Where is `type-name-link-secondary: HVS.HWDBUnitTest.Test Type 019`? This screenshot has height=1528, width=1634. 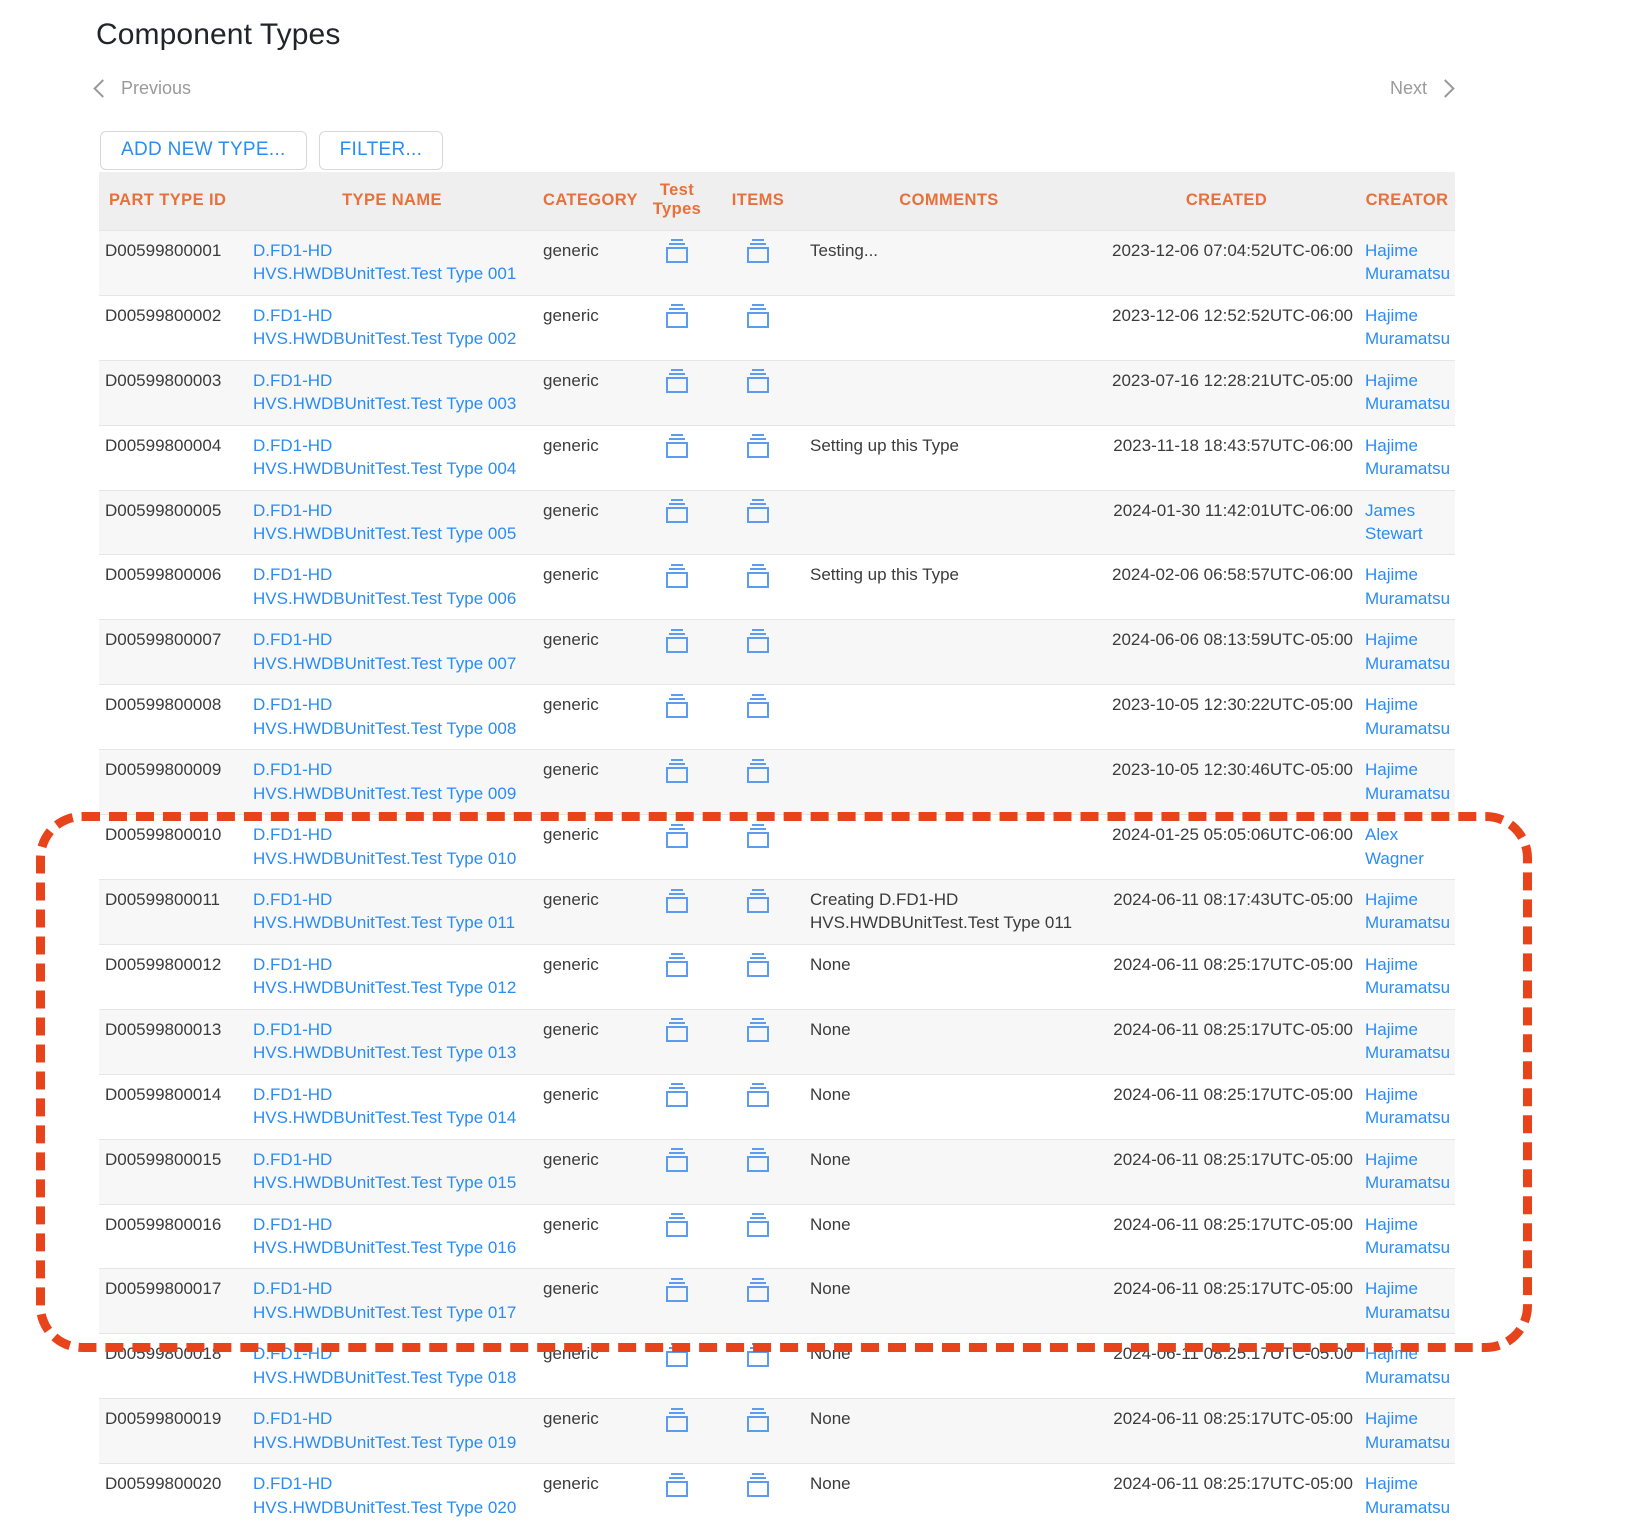 type-name-link-secondary: HVS.HWDBUnitTest.Test Type 019 is located at coordinates (392, 1442).